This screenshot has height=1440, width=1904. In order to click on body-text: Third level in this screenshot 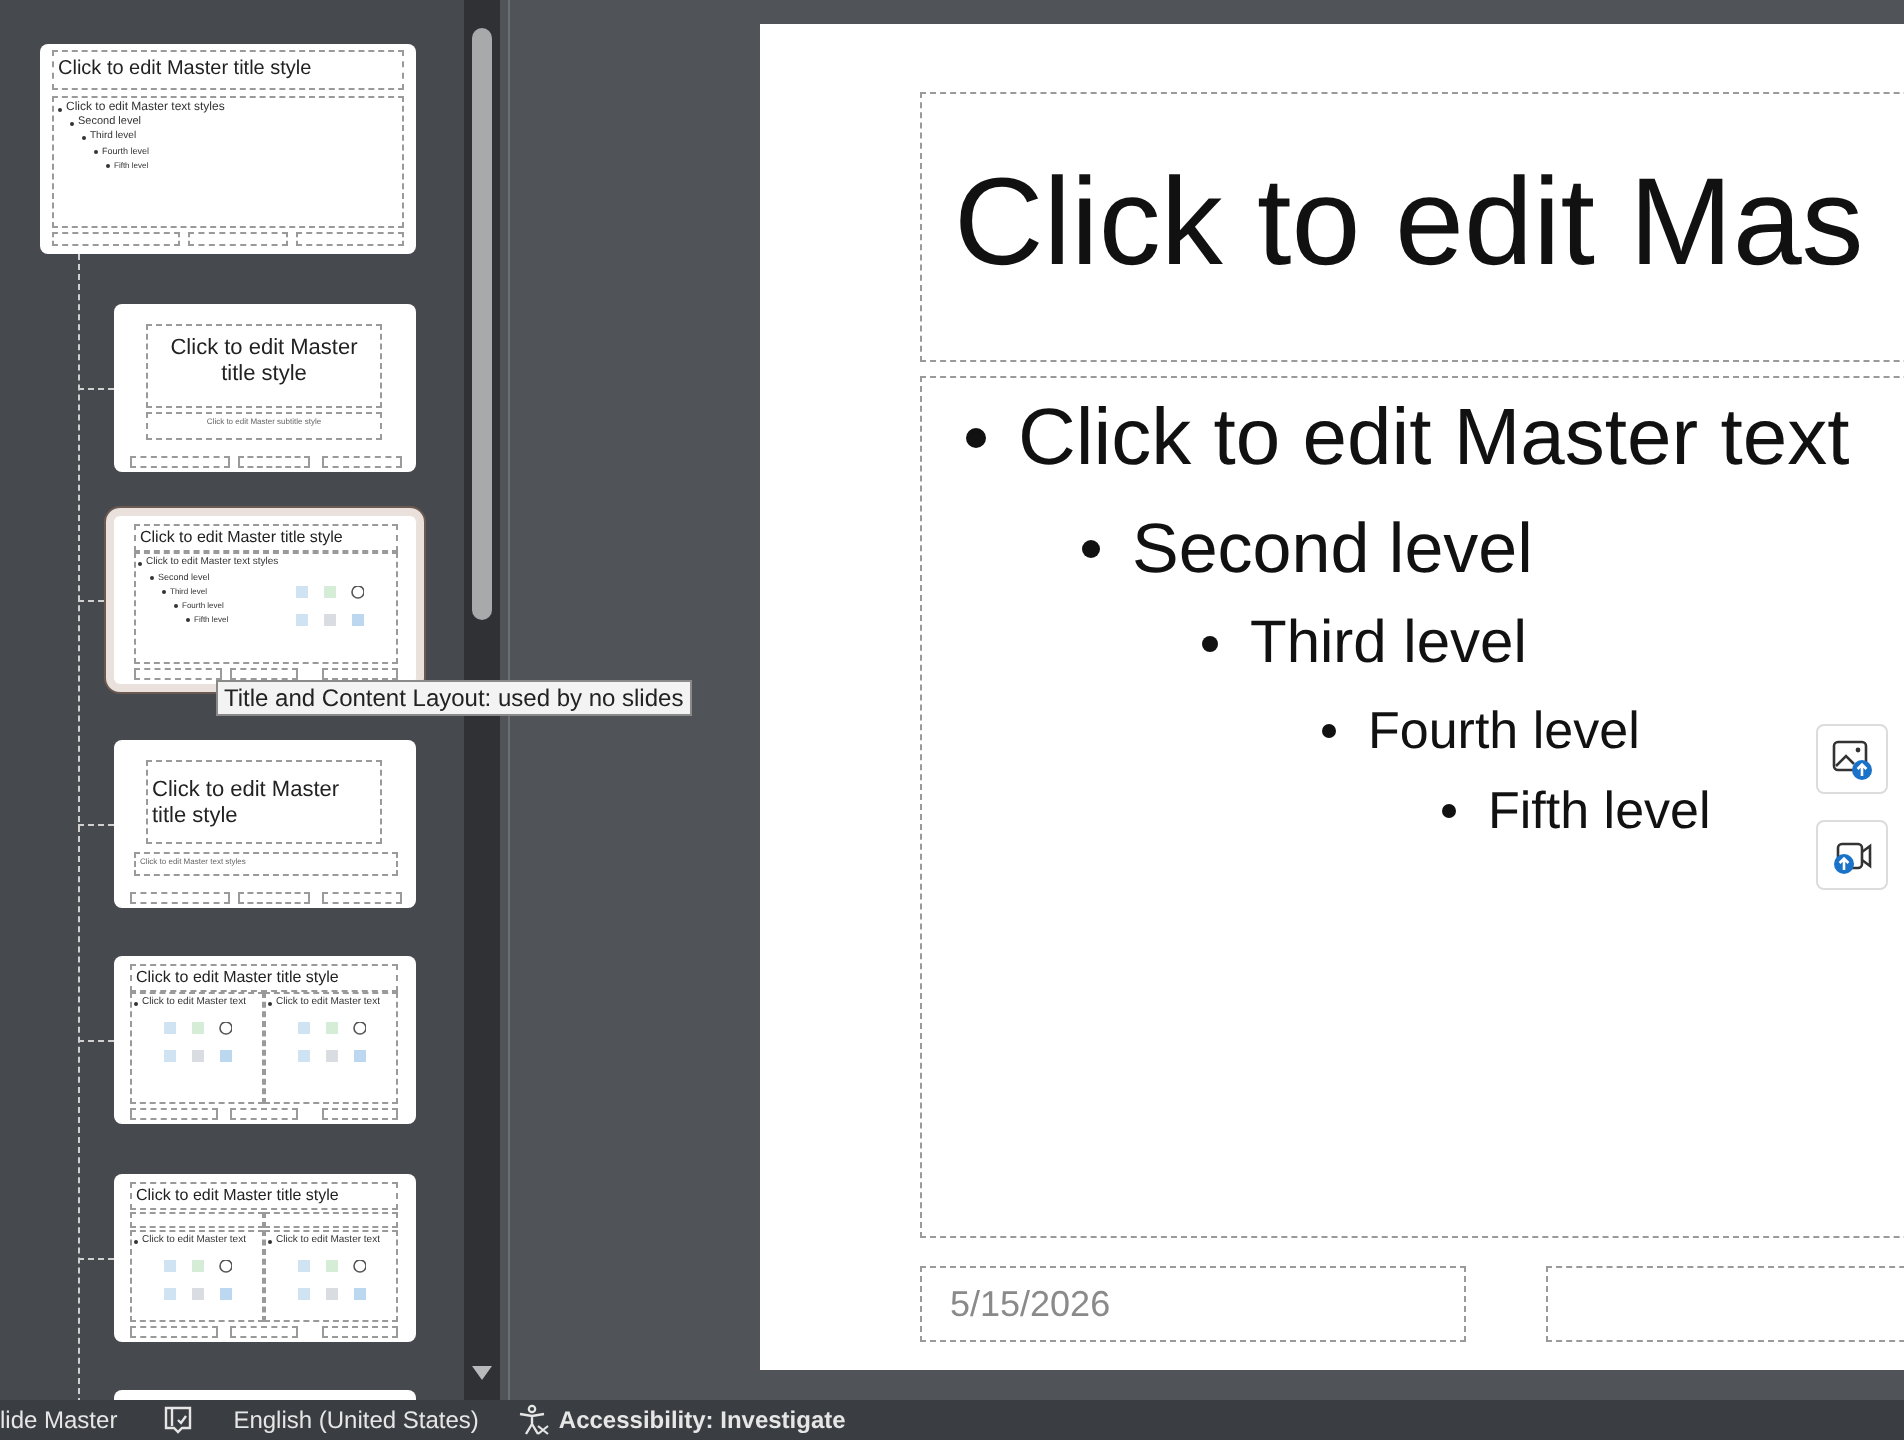, I will do `click(1388, 644)`.